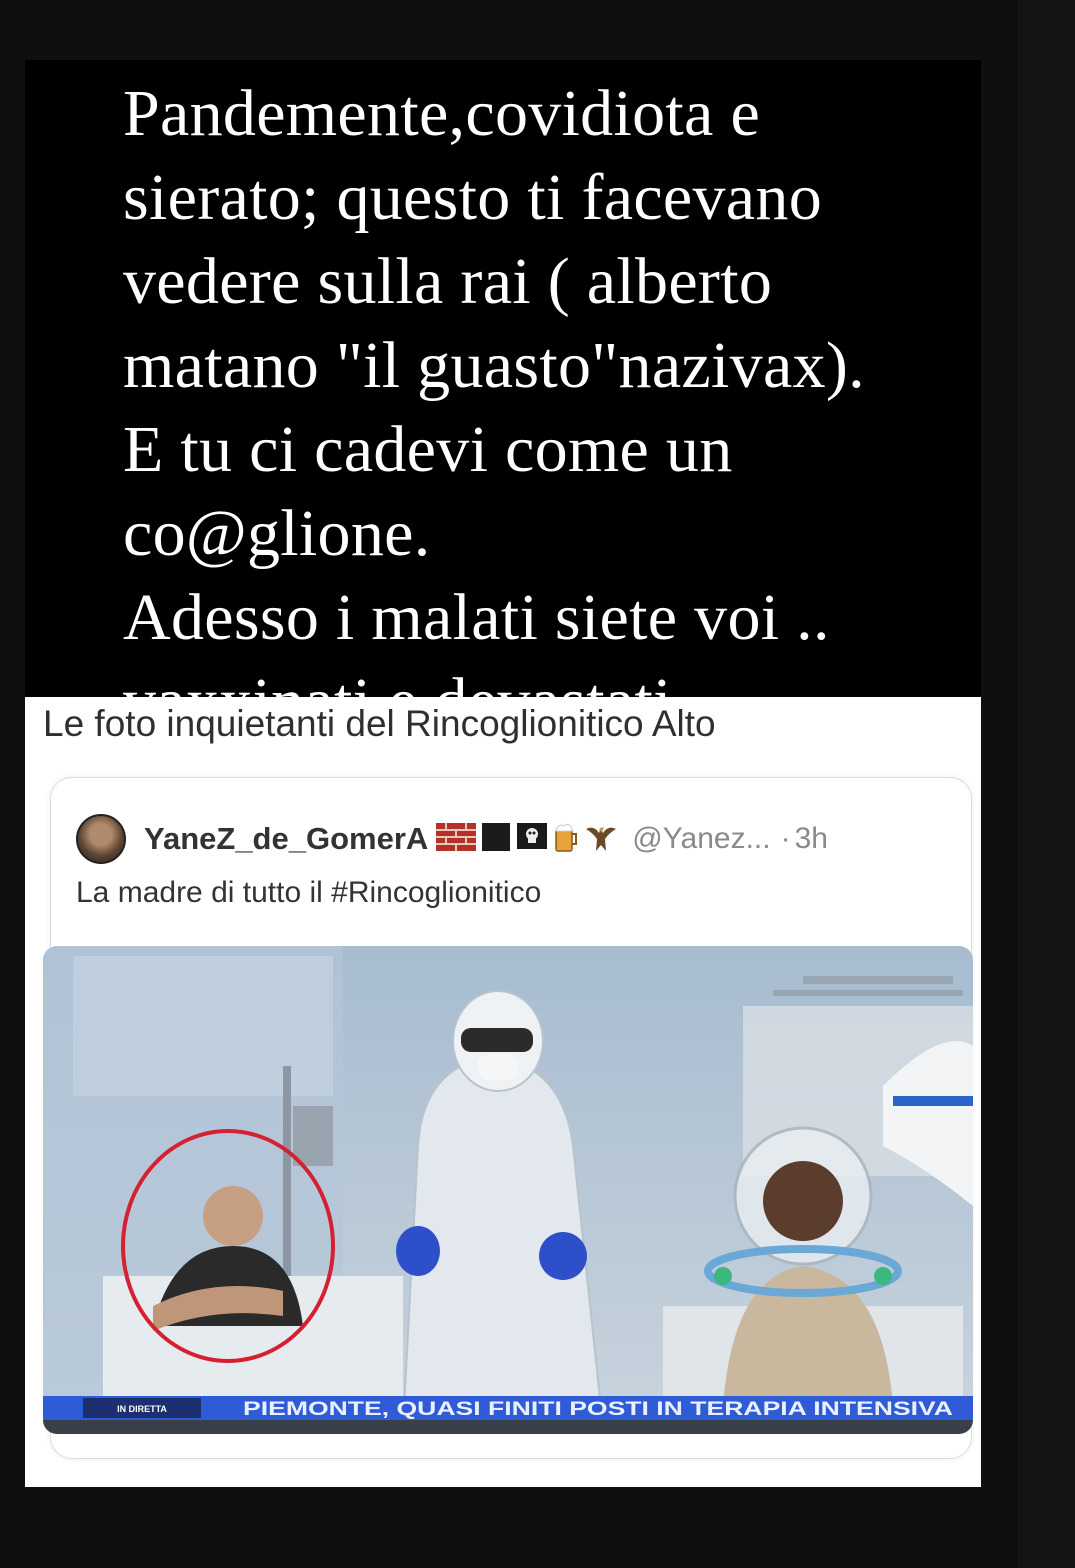  I want to click on avatar, so click(101, 839).